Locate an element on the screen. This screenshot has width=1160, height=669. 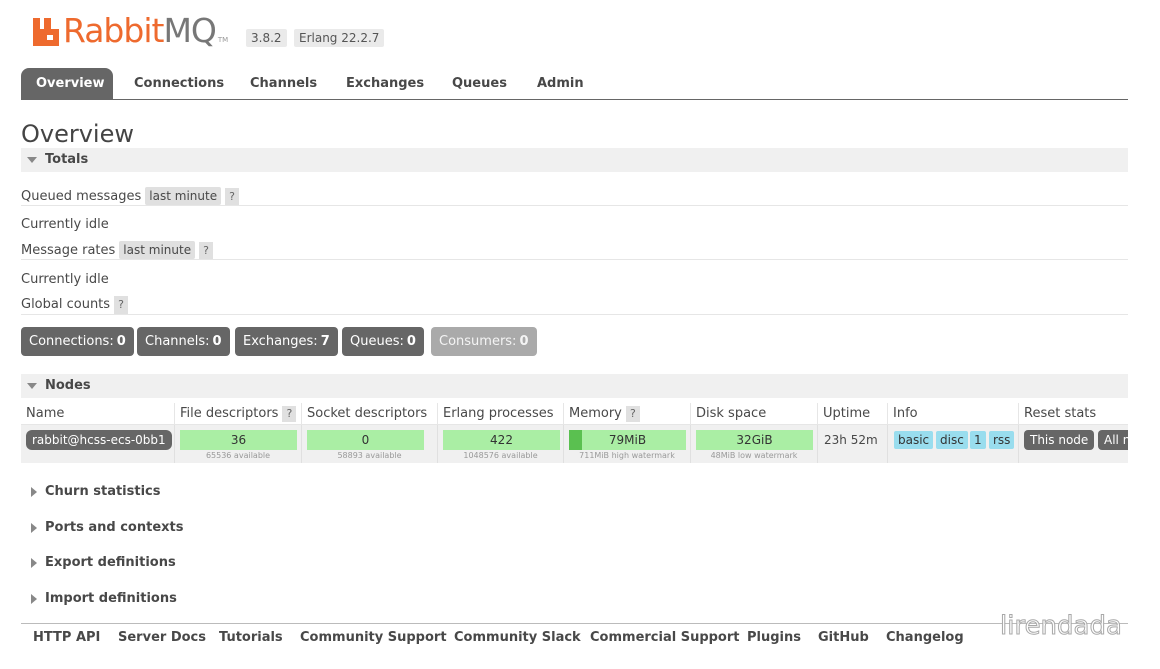
tab-overview: Overview is located at coordinates (67, 83).